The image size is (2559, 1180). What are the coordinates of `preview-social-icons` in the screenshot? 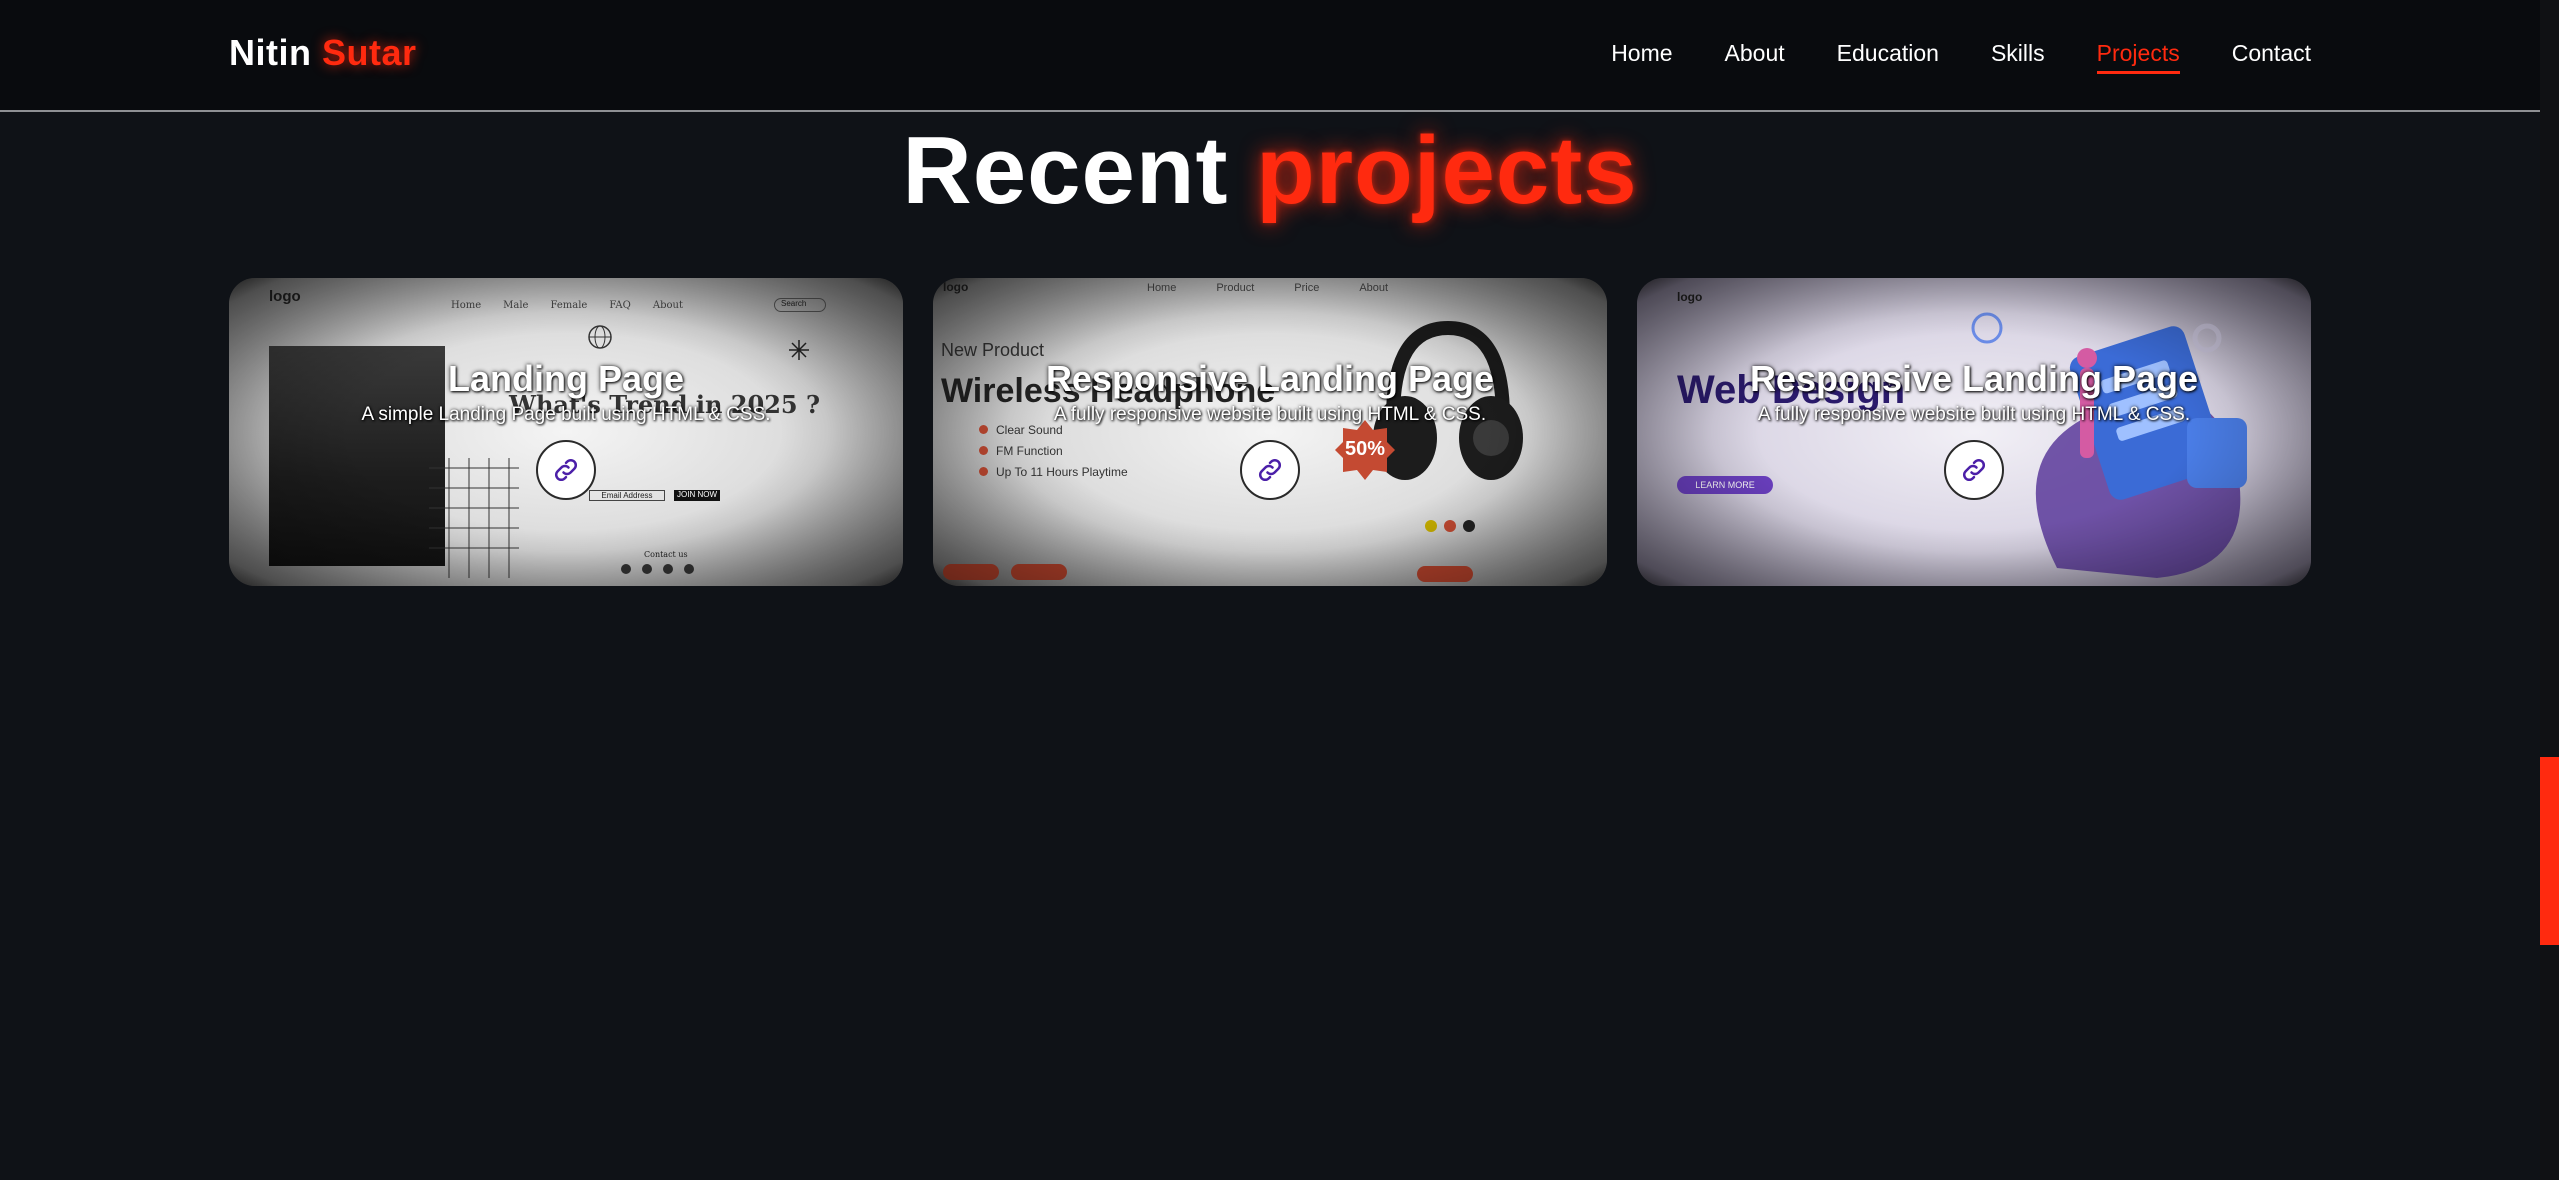 It's located at (657, 569).